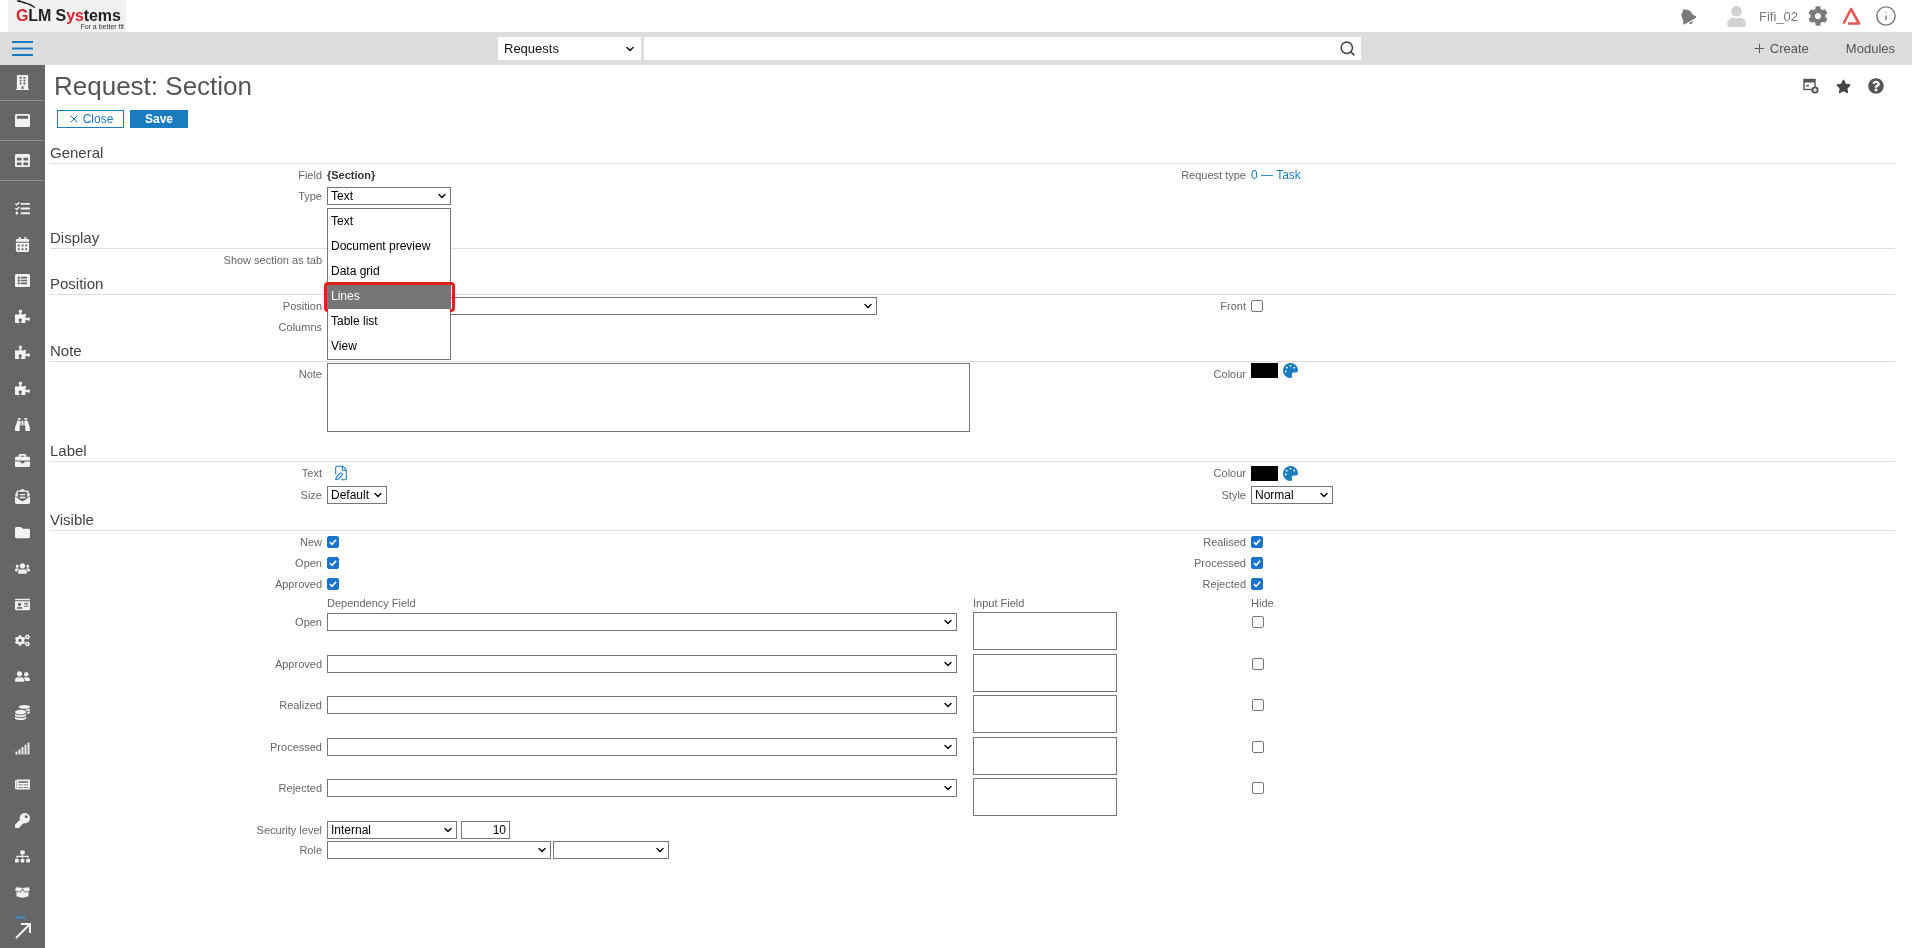 This screenshot has width=1912, height=948. What do you see at coordinates (301, 305) in the screenshot?
I see `field-label: Position` at bounding box center [301, 305].